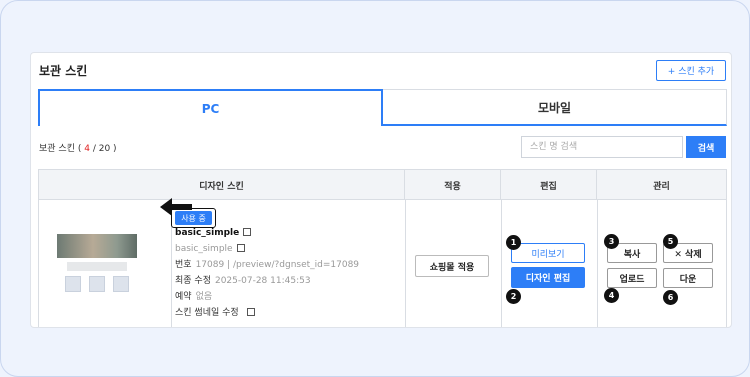  I want to click on thumbnail-edit-link: 스킨 썸네일 수정, so click(207, 313).